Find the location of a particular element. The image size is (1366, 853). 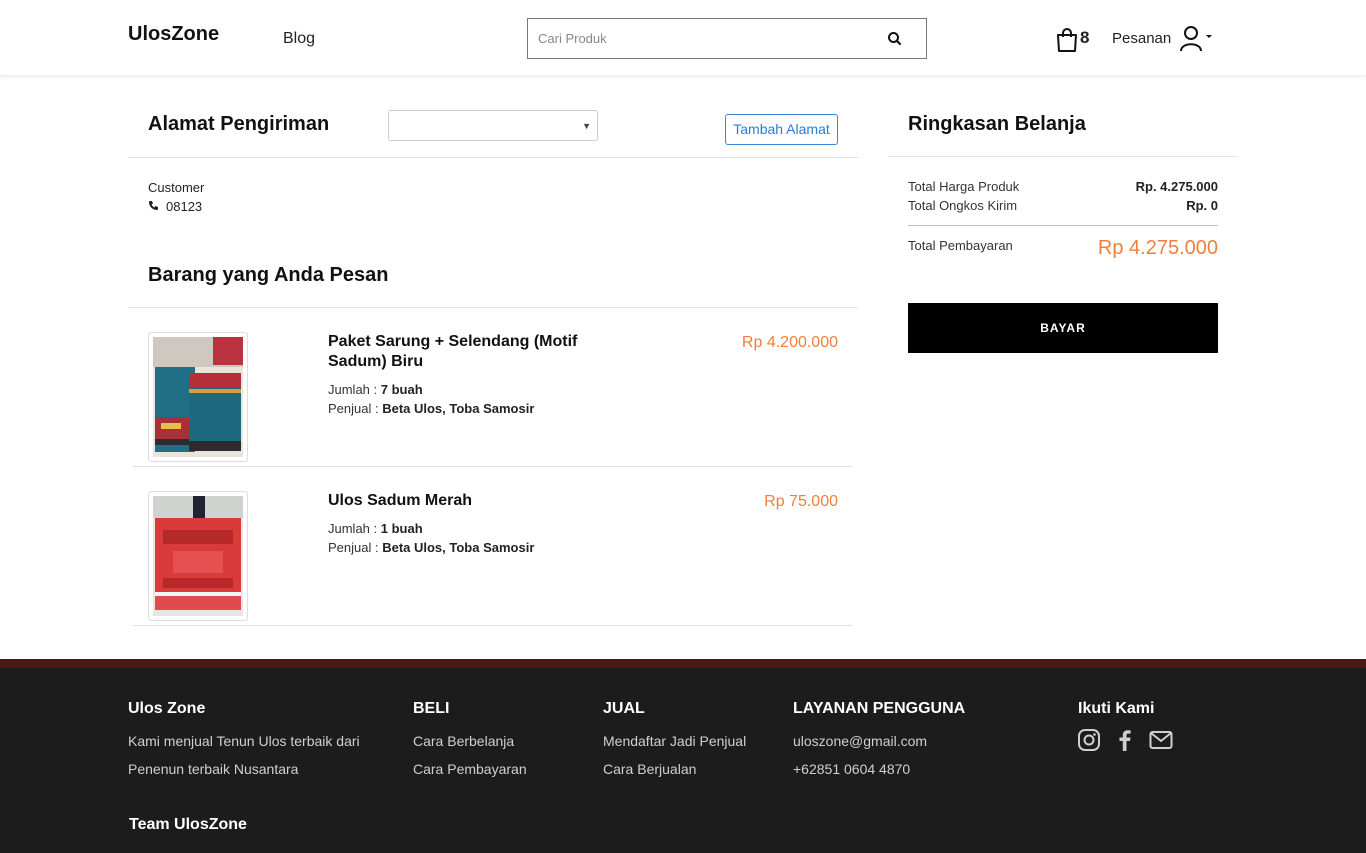

product-quantity: Jumlah : 7 buah is located at coordinates (375, 389).